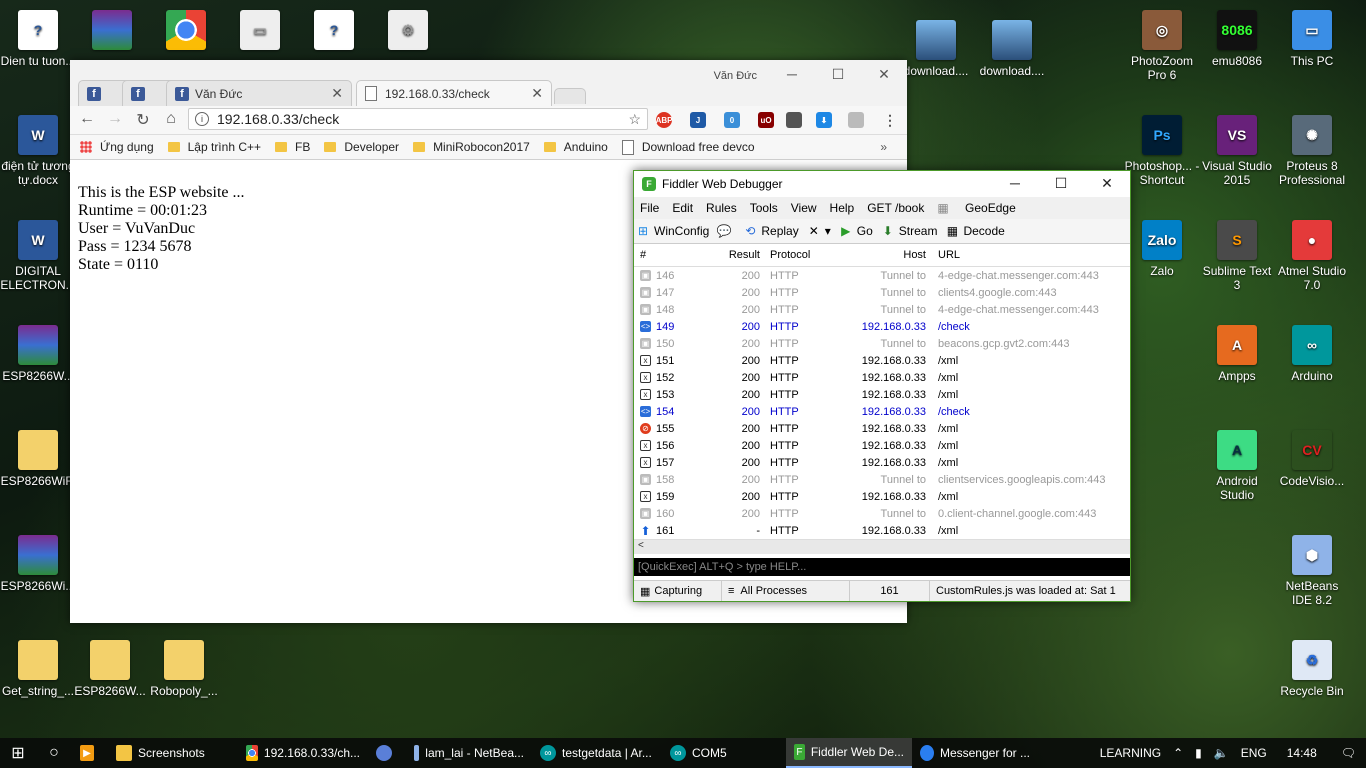  What do you see at coordinates (115, 119) in the screenshot?
I see `forward-icon: →` at bounding box center [115, 119].